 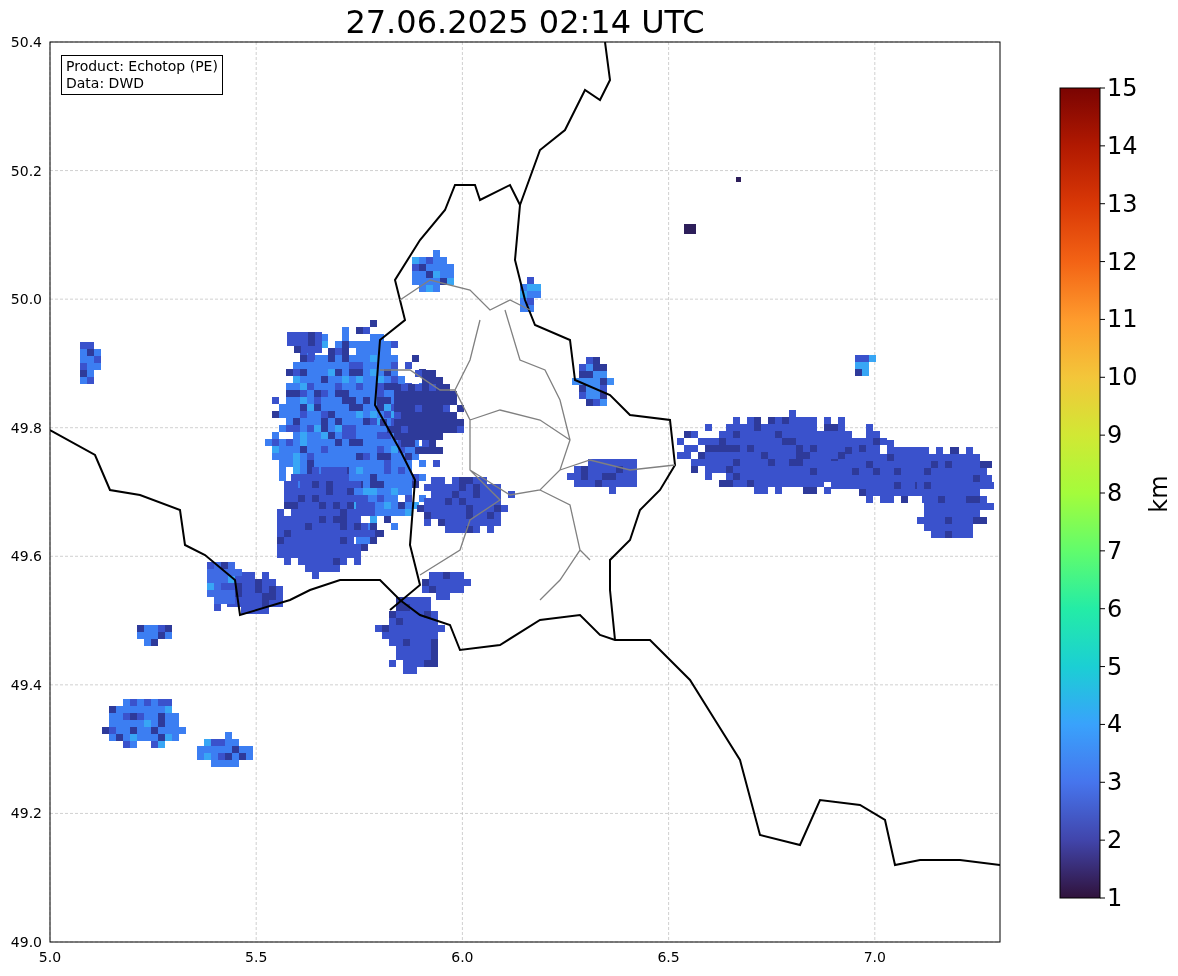 What do you see at coordinates (25, 299) in the screenshot?
I see `y-tick-label: 50.0` at bounding box center [25, 299].